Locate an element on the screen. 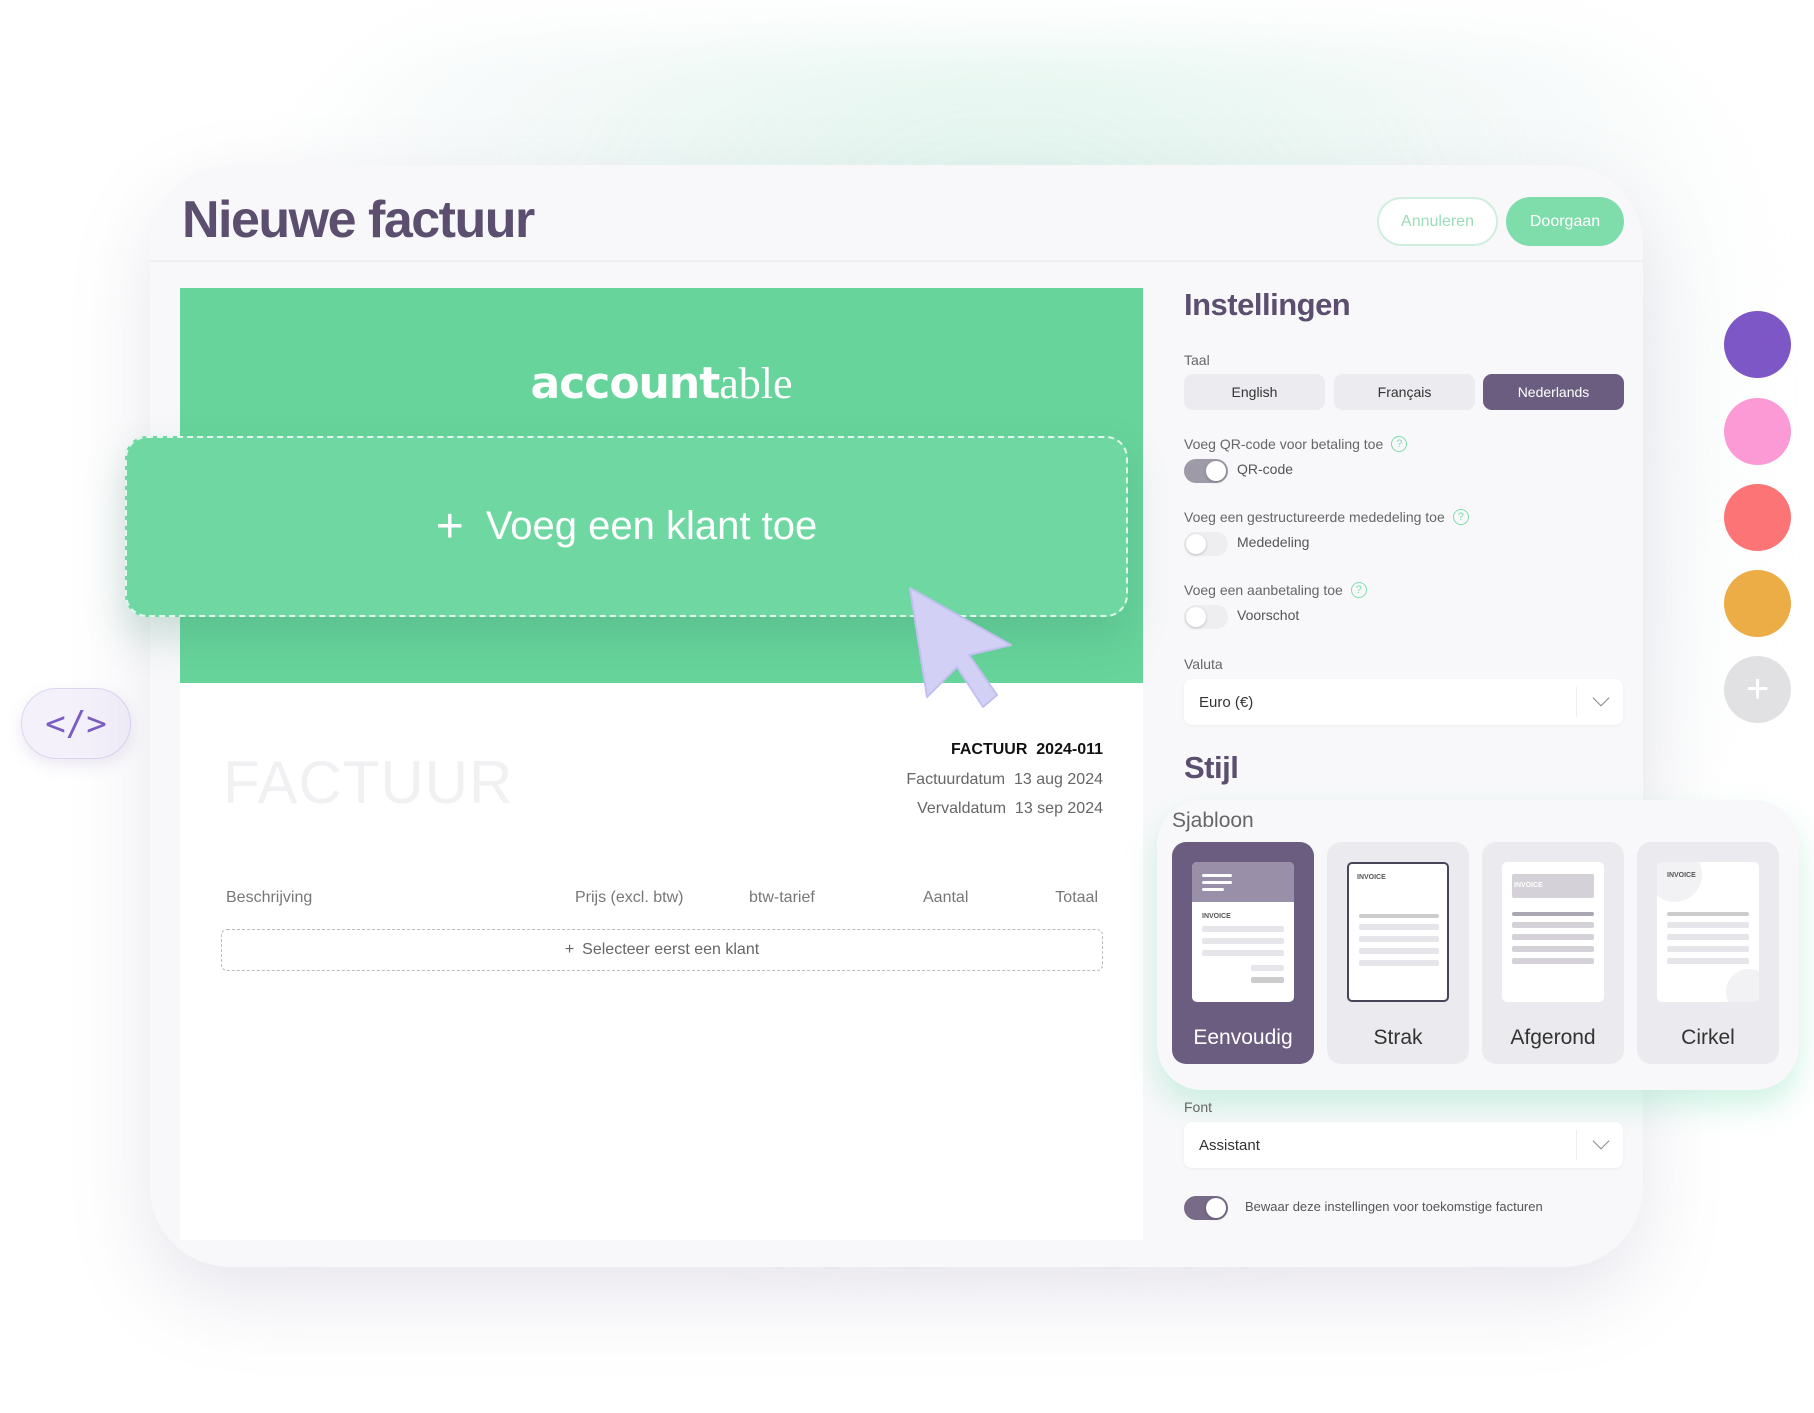 The image size is (1814, 1413). col-price: Prijs (excl. btw) is located at coordinates (629, 897).